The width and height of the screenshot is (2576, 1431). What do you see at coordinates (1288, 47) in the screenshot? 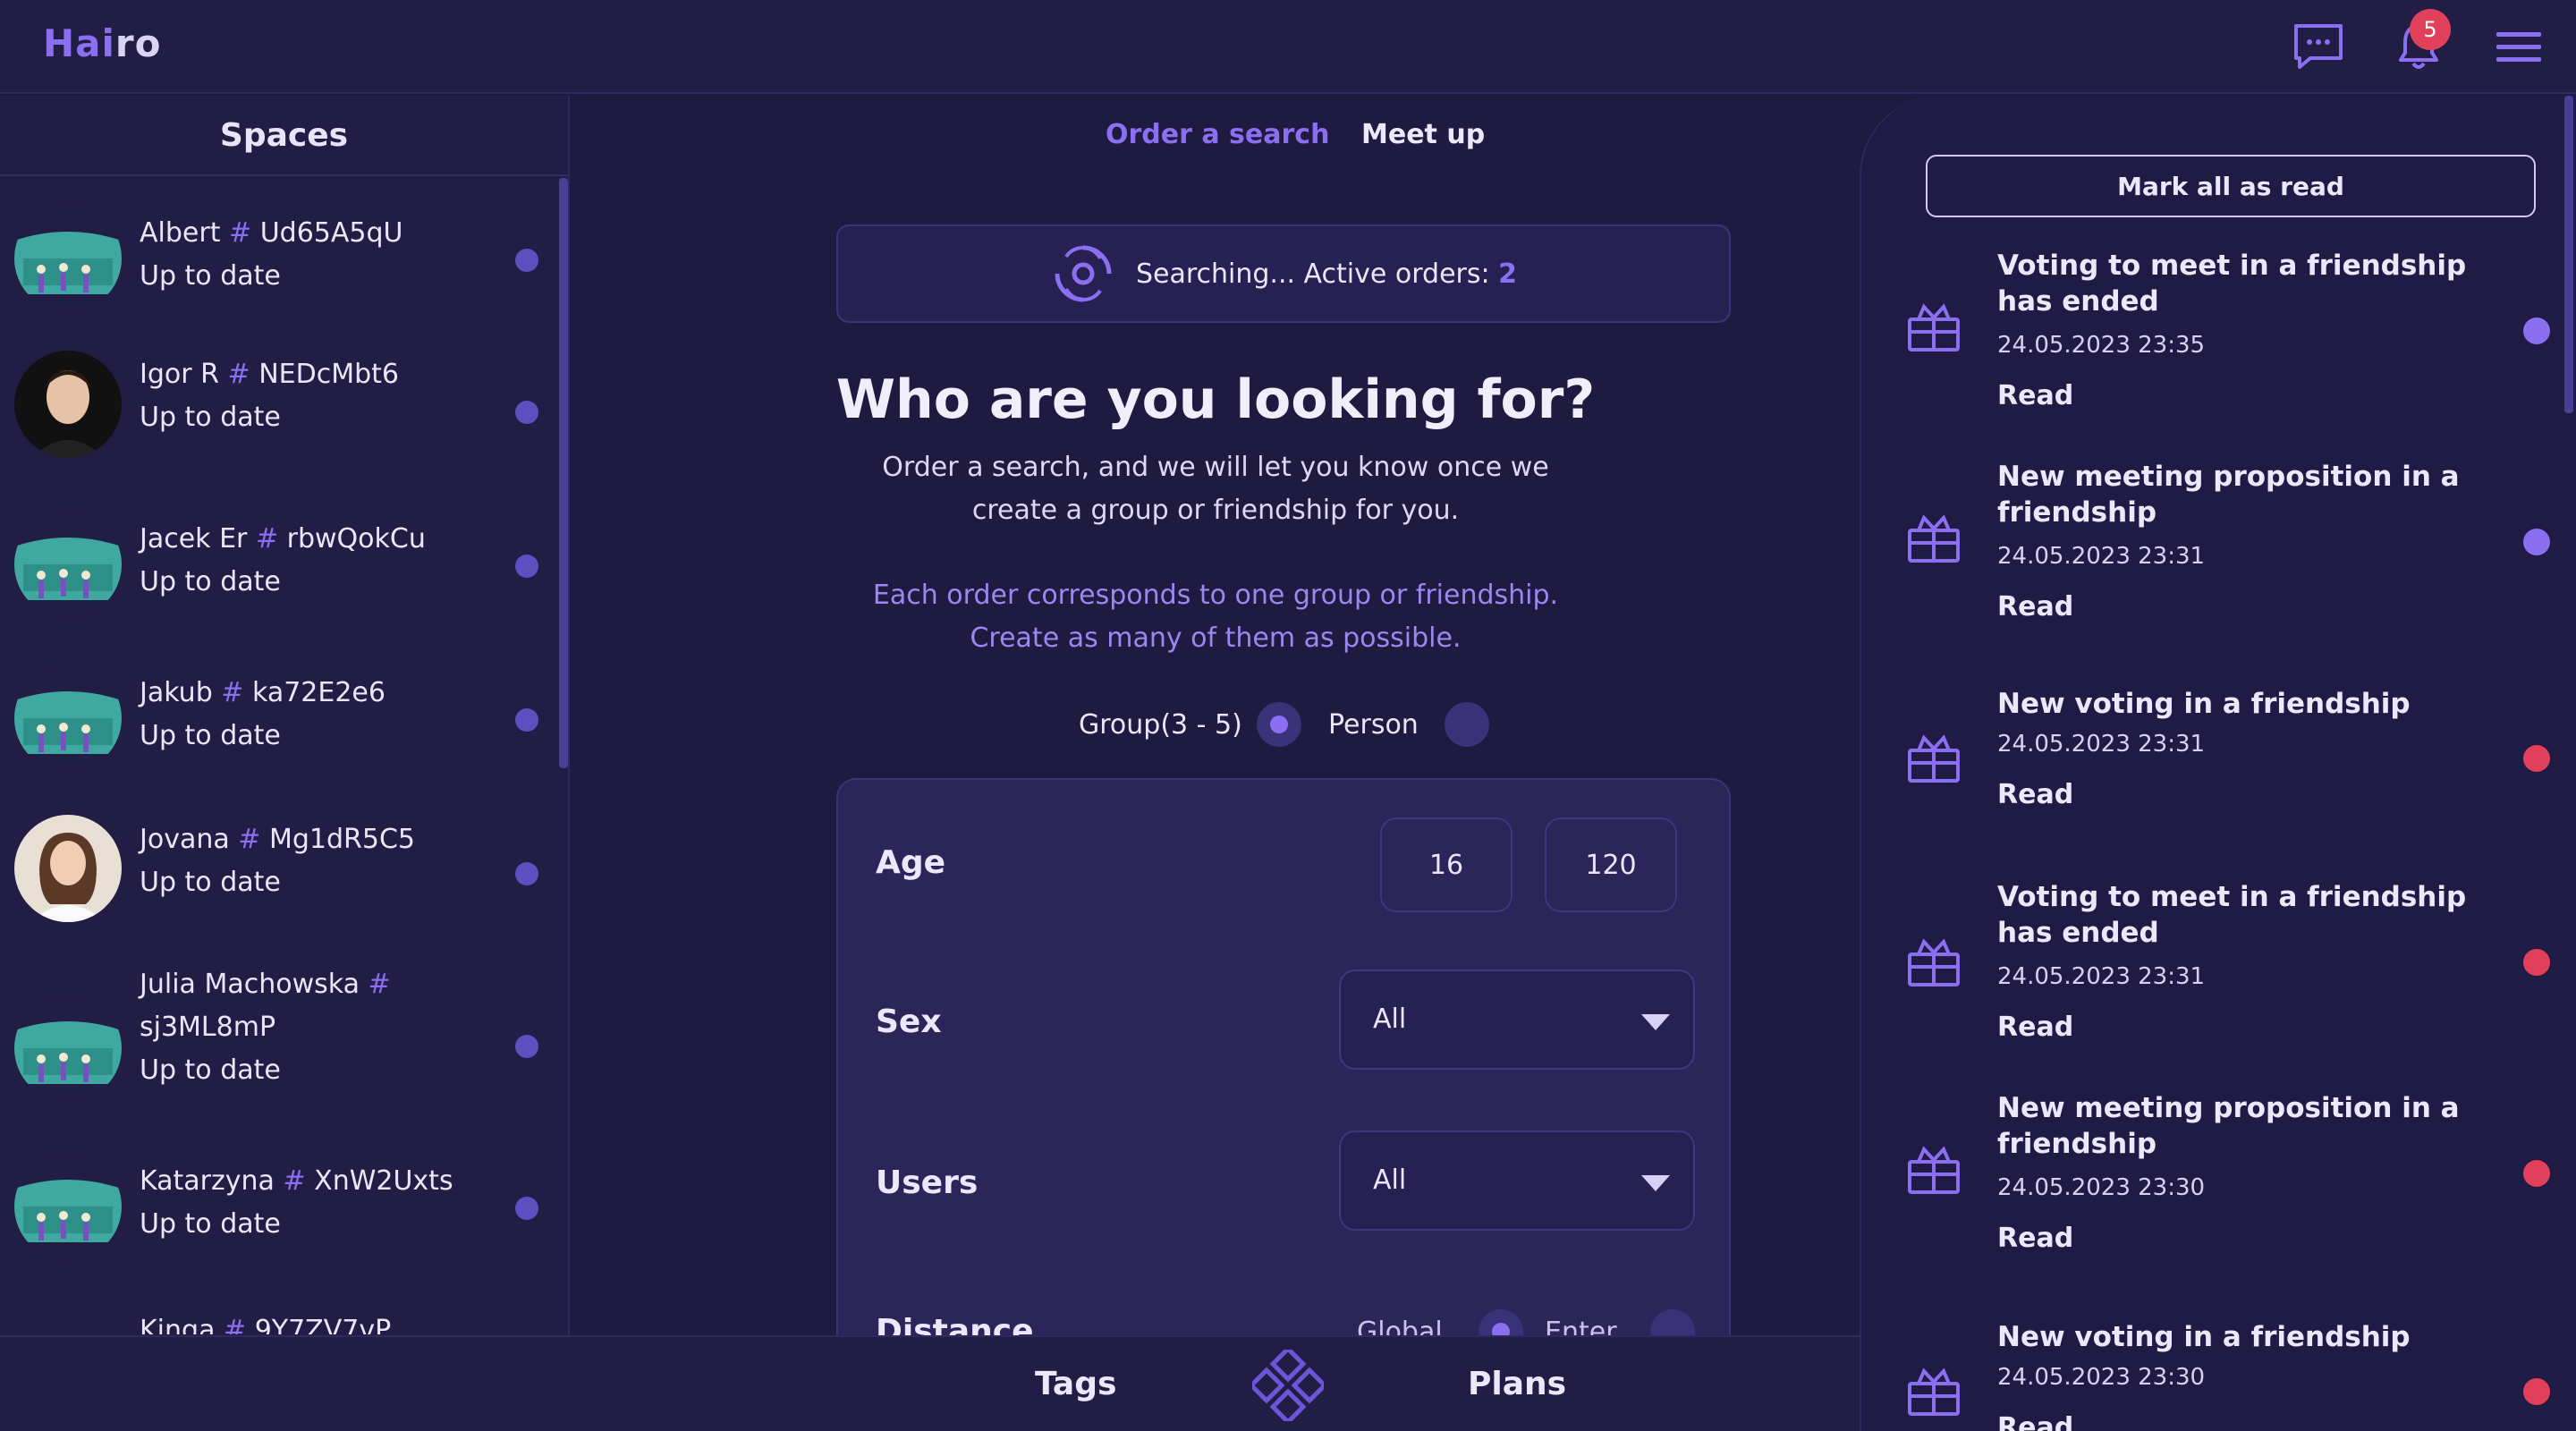
I see `top-header: Hairo 5` at bounding box center [1288, 47].